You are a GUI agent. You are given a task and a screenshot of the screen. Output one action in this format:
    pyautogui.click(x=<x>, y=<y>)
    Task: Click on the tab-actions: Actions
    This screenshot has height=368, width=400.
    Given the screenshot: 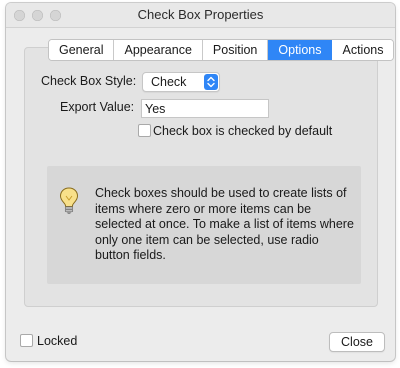 What is the action you would take?
    pyautogui.click(x=363, y=50)
    